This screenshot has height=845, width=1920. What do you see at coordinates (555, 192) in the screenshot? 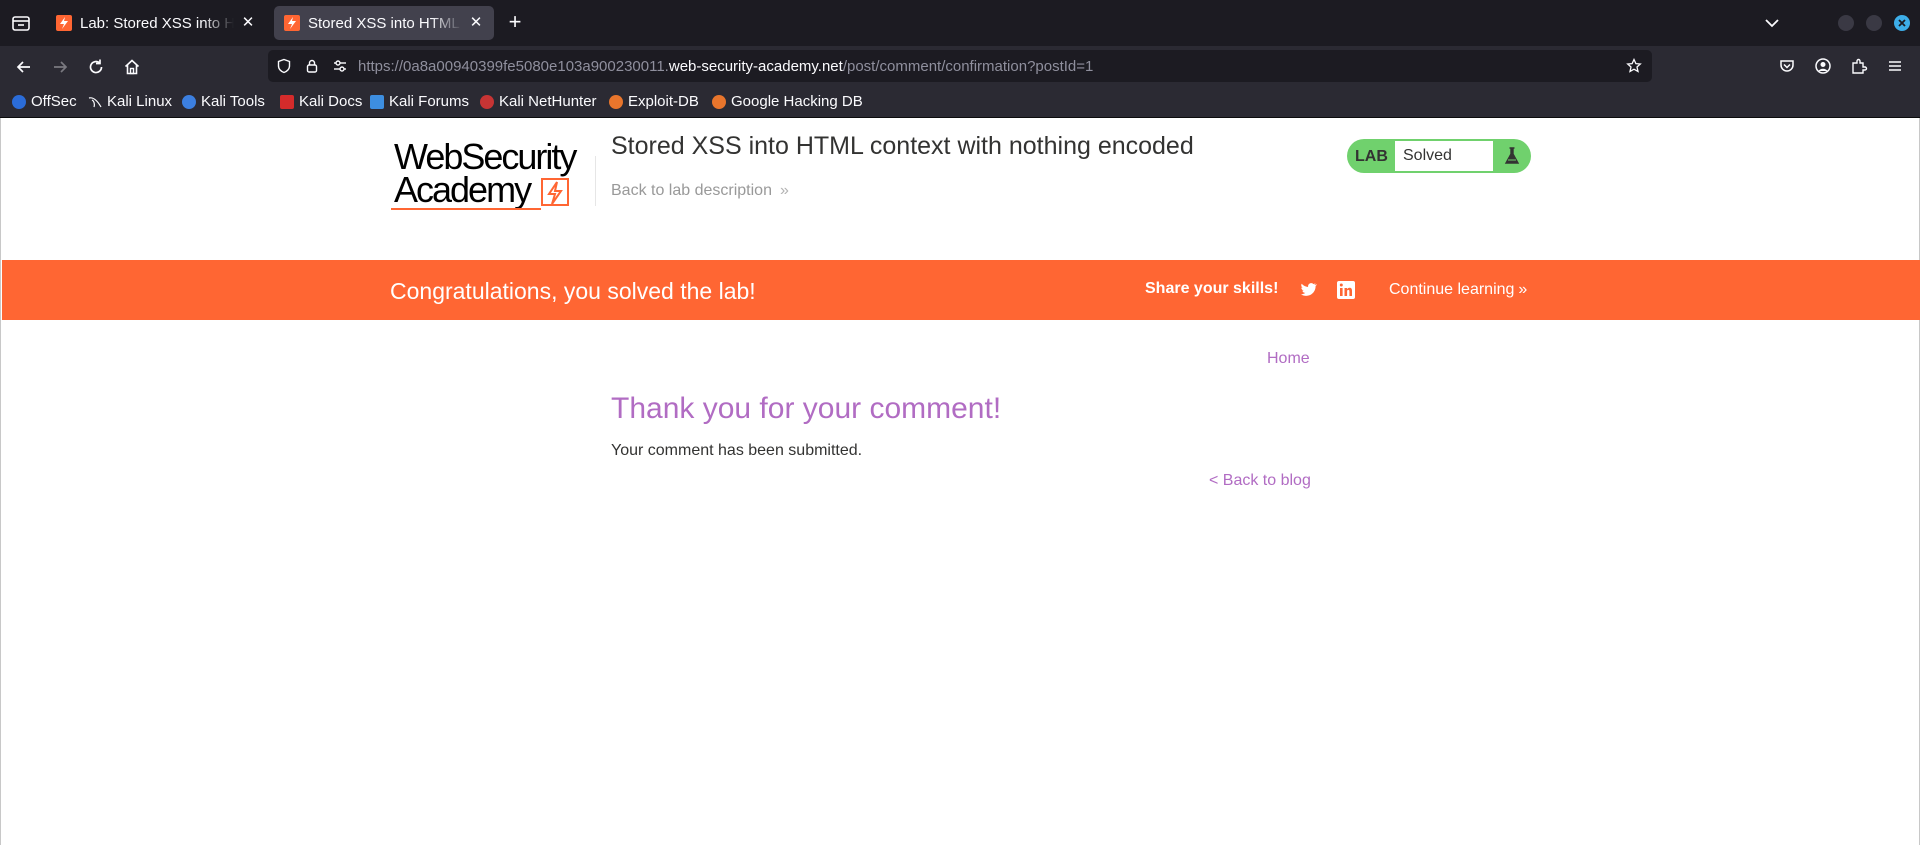
I see `logo-bolt-icon` at bounding box center [555, 192].